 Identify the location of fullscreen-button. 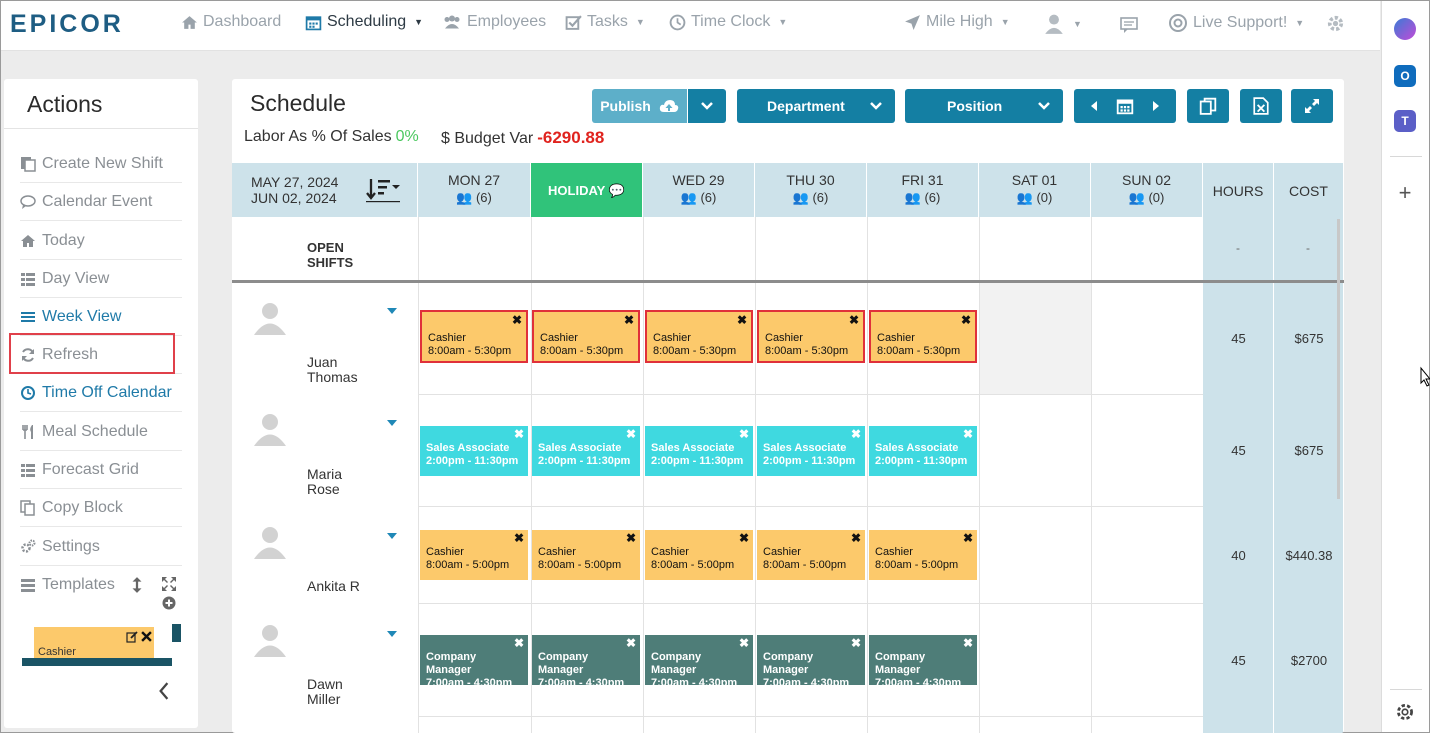
(1312, 106).